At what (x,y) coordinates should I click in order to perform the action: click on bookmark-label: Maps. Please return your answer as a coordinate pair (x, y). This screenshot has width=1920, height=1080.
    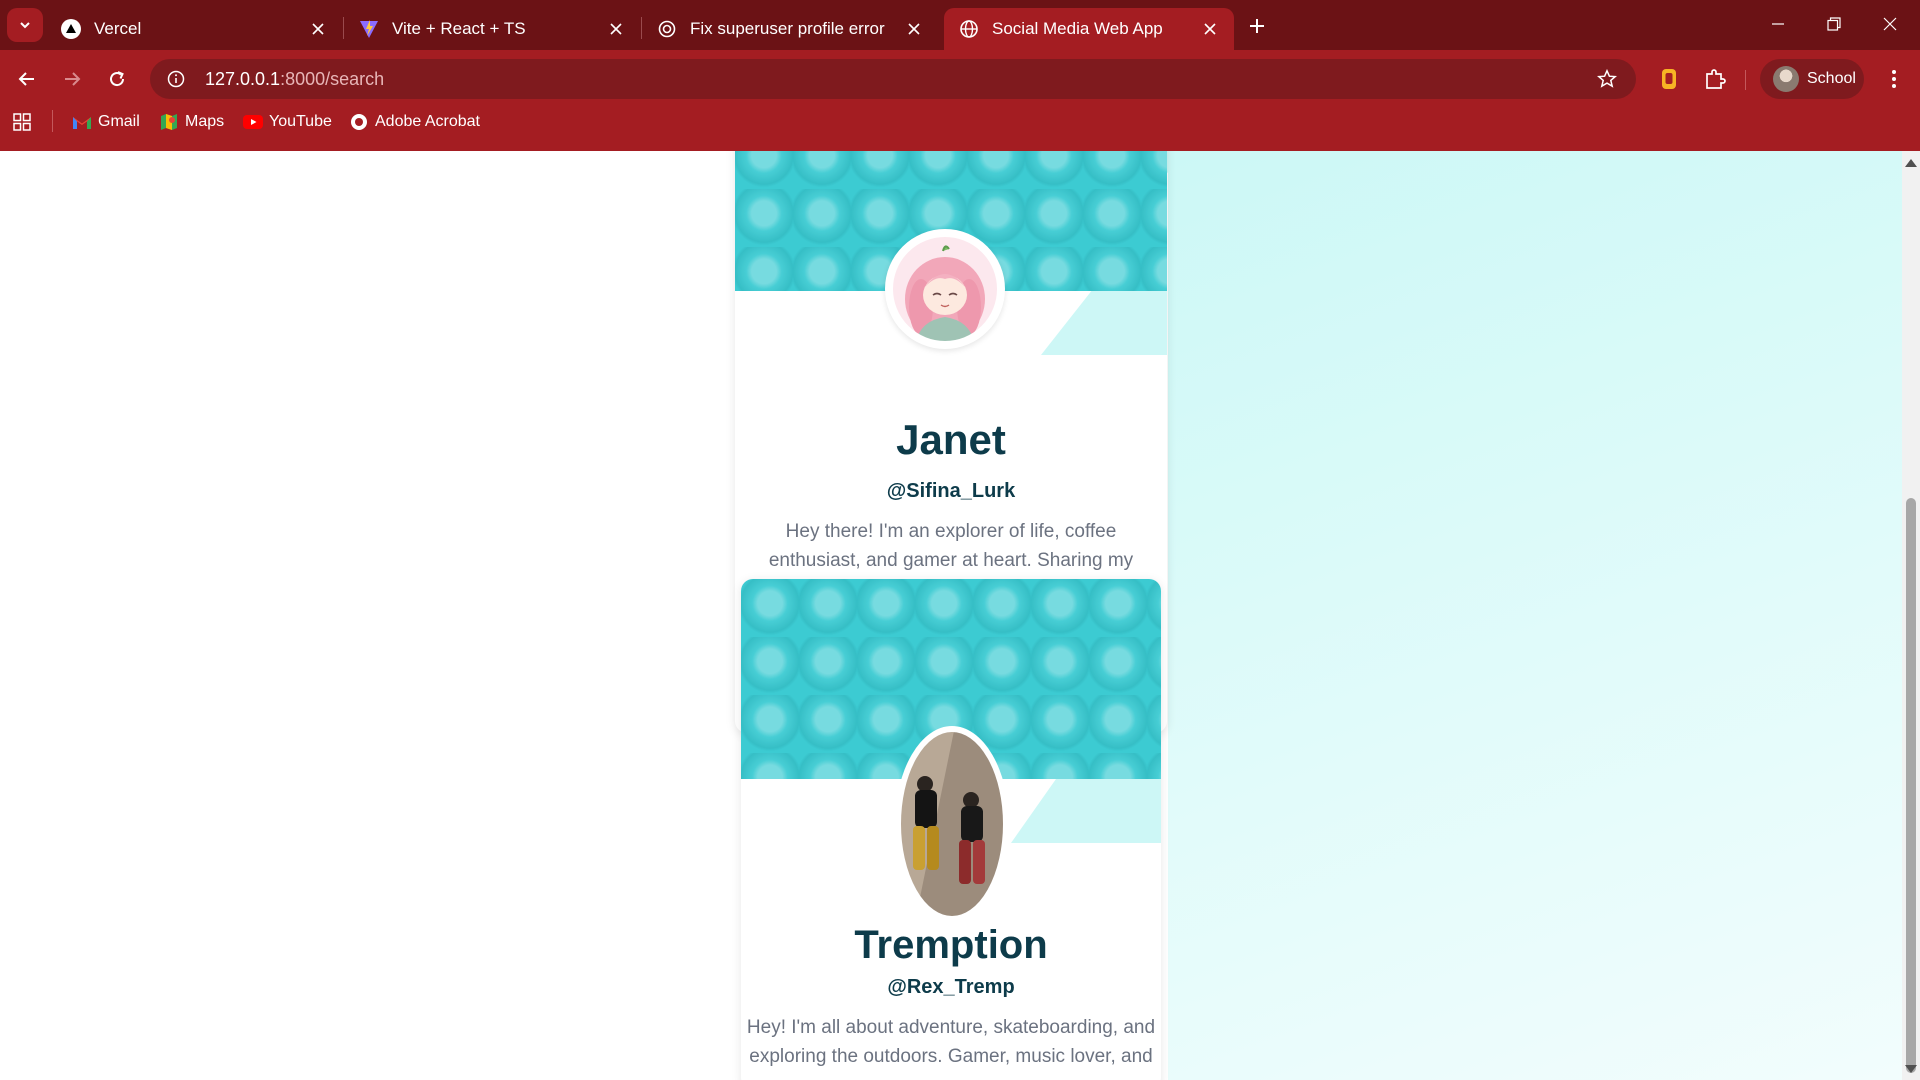
    Looking at the image, I should click on (205, 121).